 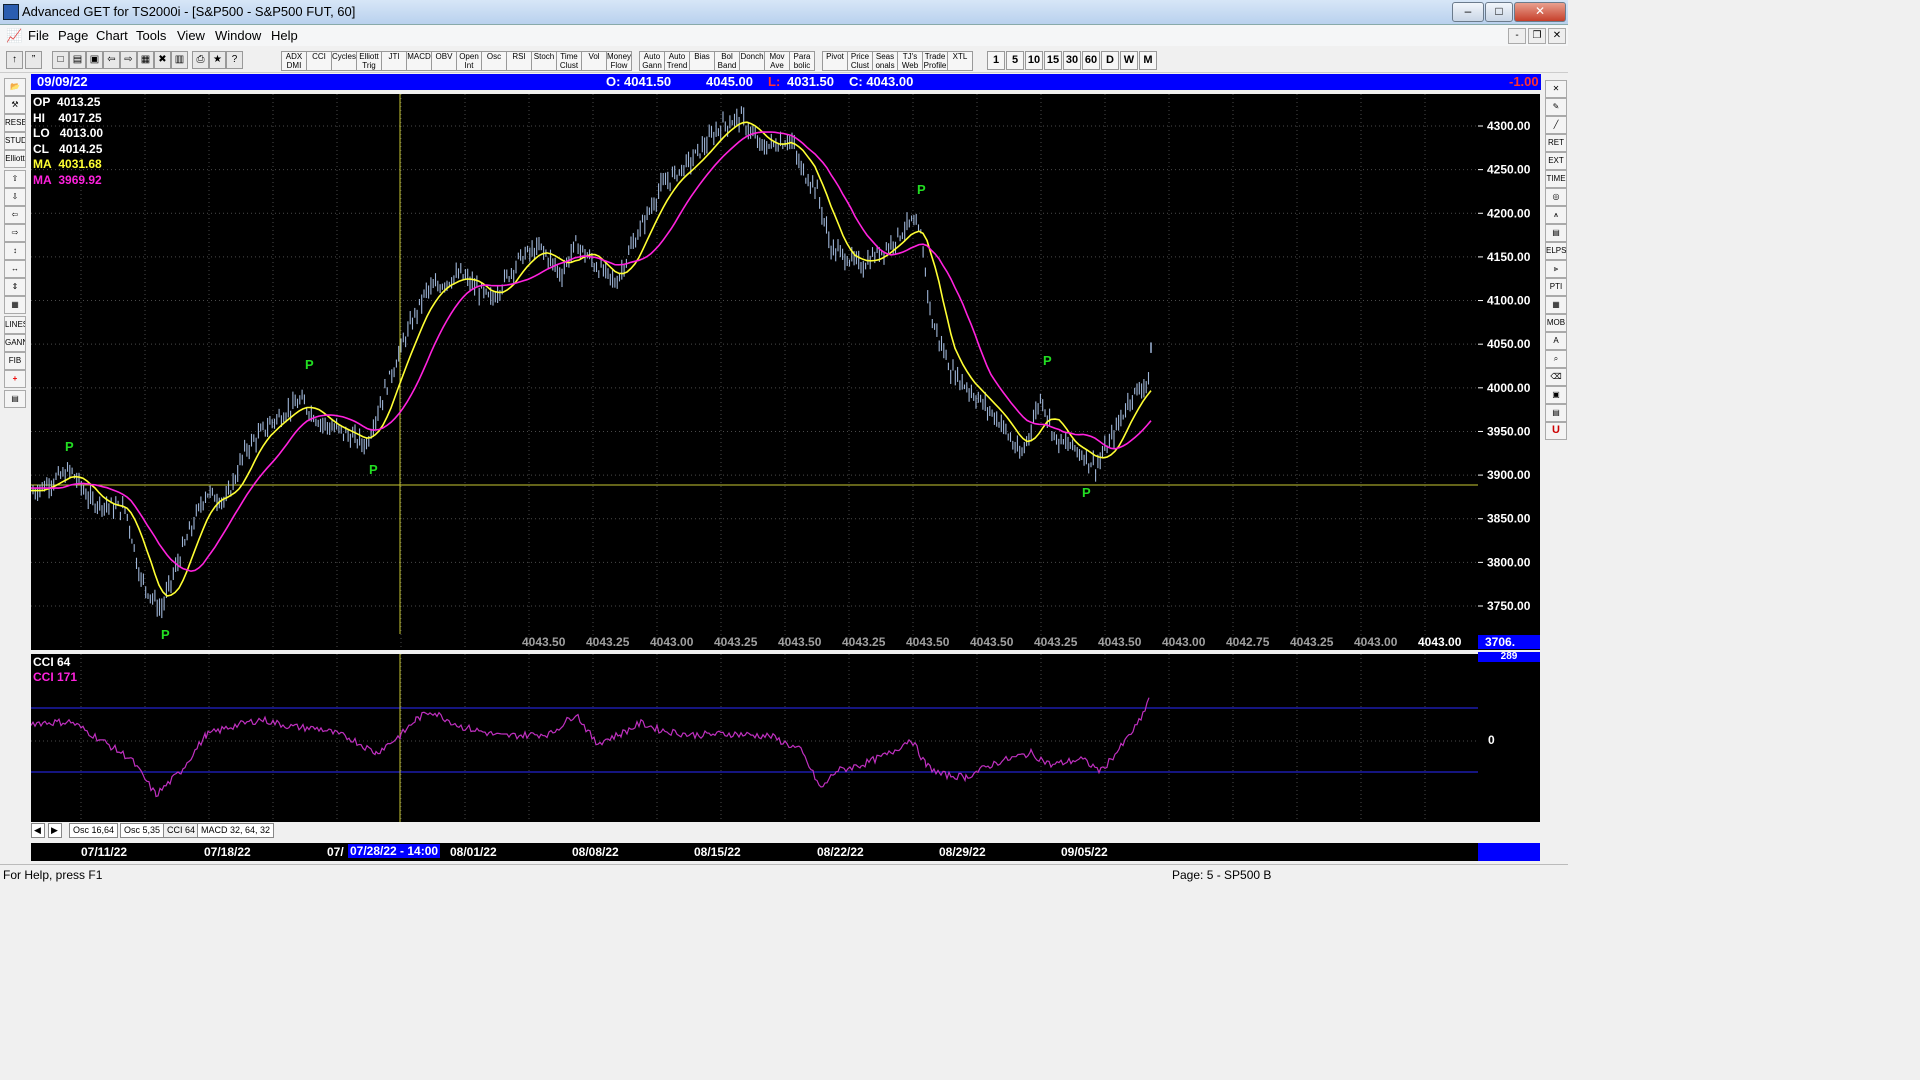 What do you see at coordinates (1556, 161) in the screenshot?
I see `fib-ext-icon: EXT` at bounding box center [1556, 161].